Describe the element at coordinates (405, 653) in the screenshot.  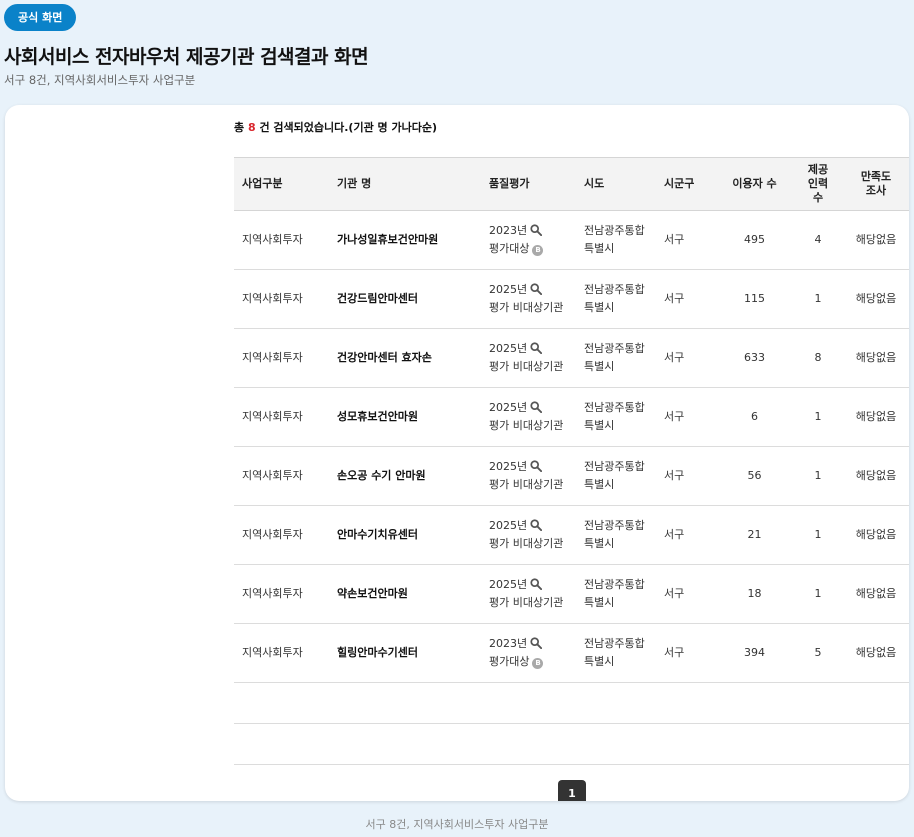
I see `org-name-cell: 힐링안마수기센터` at that location.